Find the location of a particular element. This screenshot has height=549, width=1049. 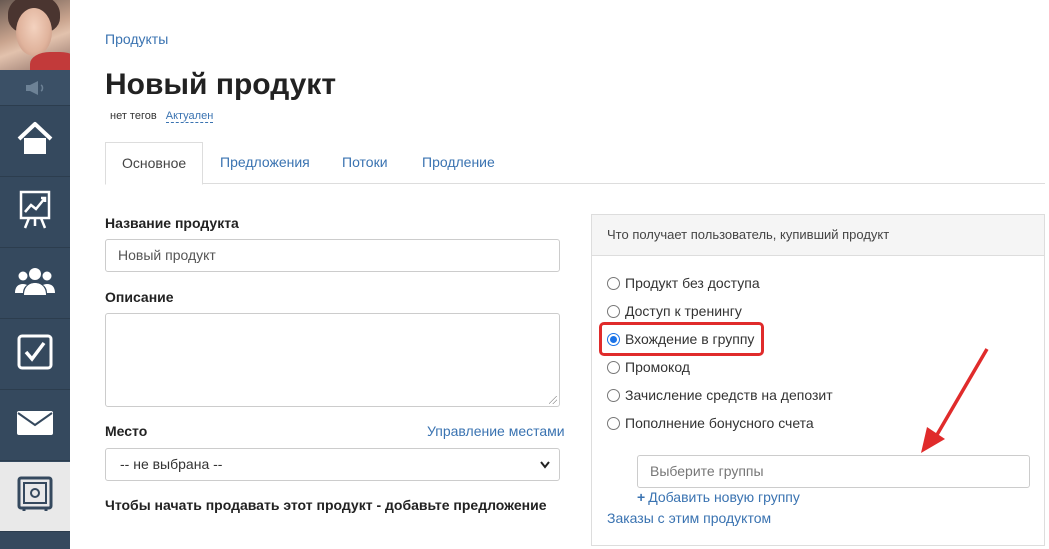

tab-offers: Предложения is located at coordinates (265, 163).